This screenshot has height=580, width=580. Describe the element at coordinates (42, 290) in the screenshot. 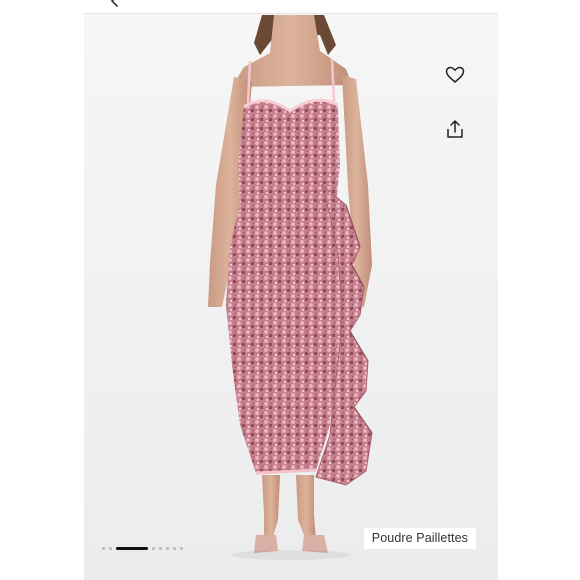

I see `left-margin` at that location.